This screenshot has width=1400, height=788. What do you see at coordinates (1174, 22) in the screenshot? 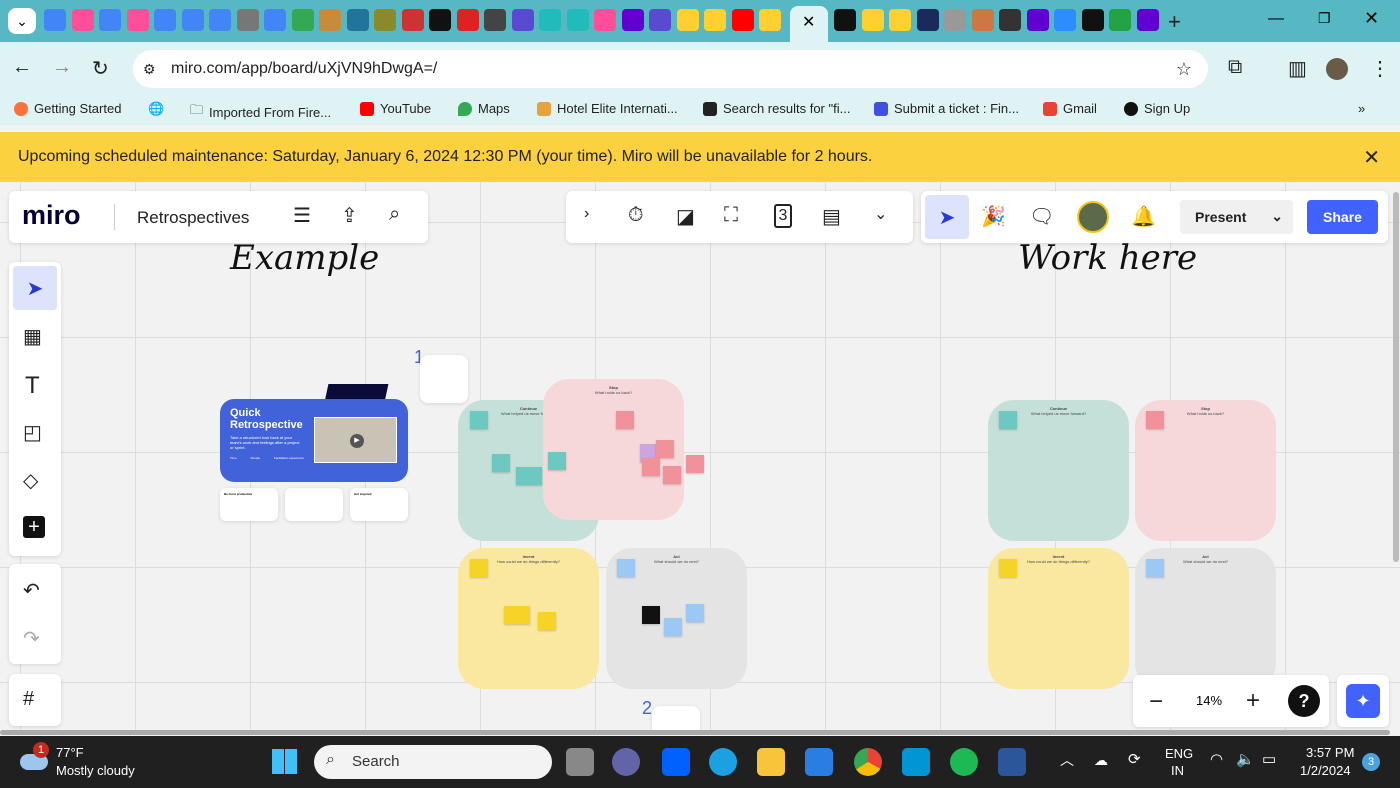
I see `new-tab-button: +` at bounding box center [1174, 22].